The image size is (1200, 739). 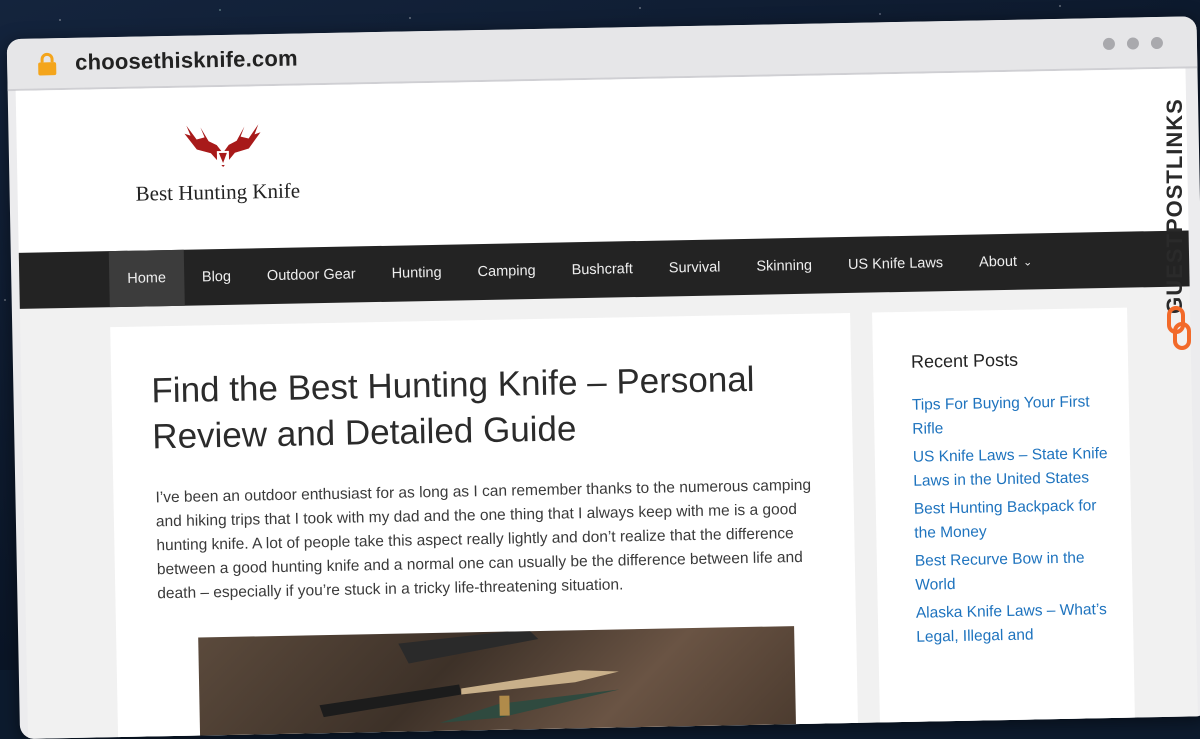 I want to click on recent-posts-title: Recent Posts, so click(x=964, y=360).